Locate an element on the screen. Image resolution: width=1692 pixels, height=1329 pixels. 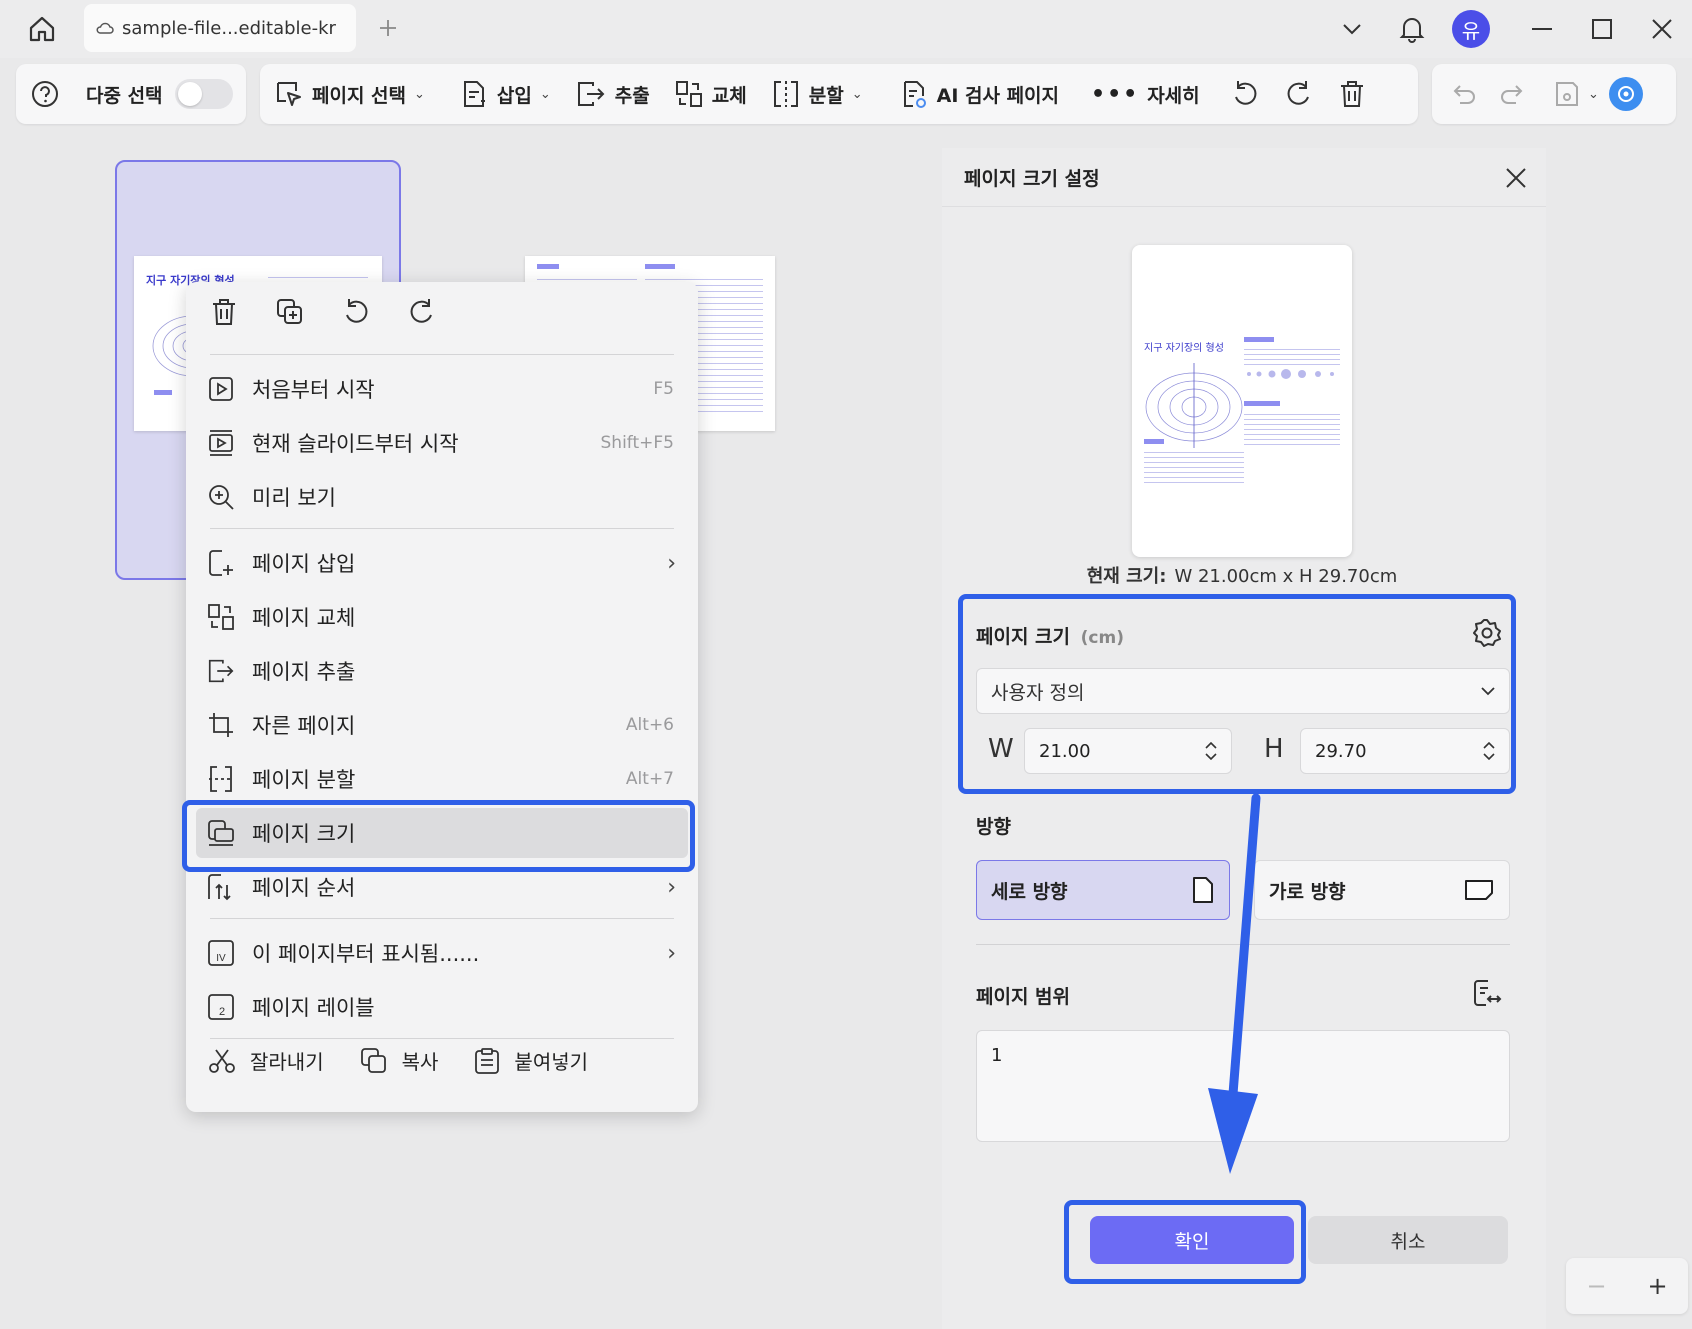
page-order-icon is located at coordinates (221, 887).